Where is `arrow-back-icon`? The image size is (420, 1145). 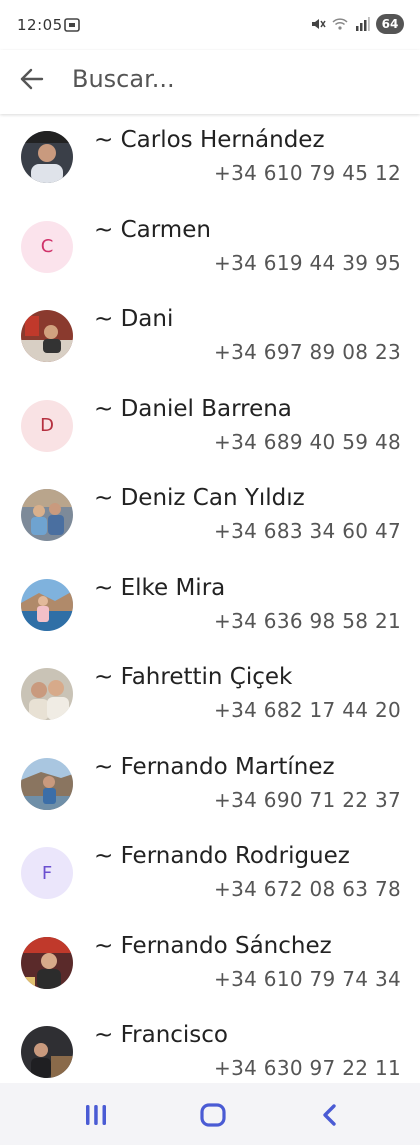 arrow-back-icon is located at coordinates (32, 79).